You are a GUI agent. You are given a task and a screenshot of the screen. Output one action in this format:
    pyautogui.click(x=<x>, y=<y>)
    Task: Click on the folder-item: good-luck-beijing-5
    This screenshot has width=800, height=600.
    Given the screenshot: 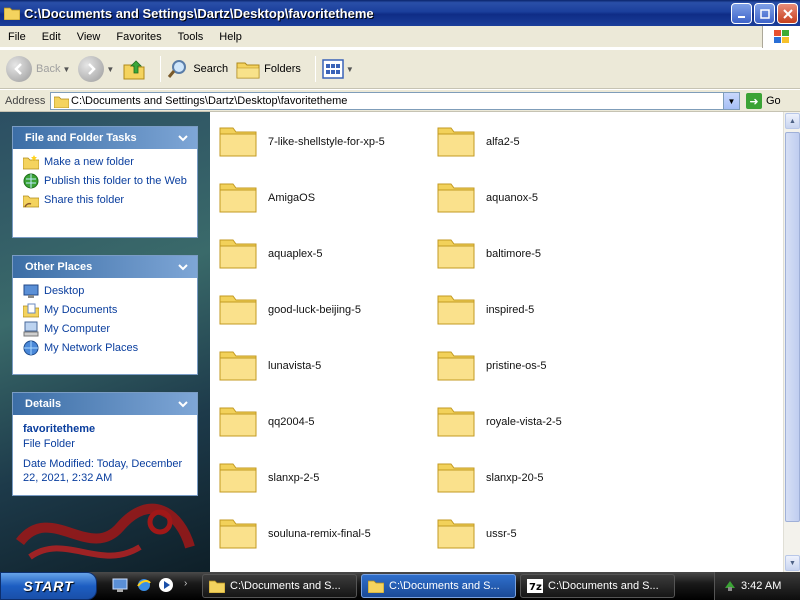 What is the action you would take?
    pyautogui.click(x=289, y=309)
    